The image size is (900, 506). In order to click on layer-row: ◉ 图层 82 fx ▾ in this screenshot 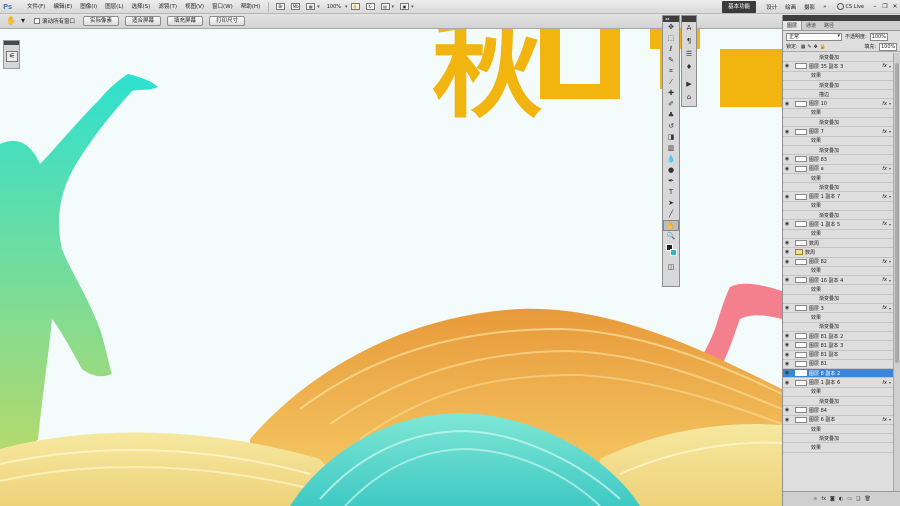, I will do `click(838, 262)`.